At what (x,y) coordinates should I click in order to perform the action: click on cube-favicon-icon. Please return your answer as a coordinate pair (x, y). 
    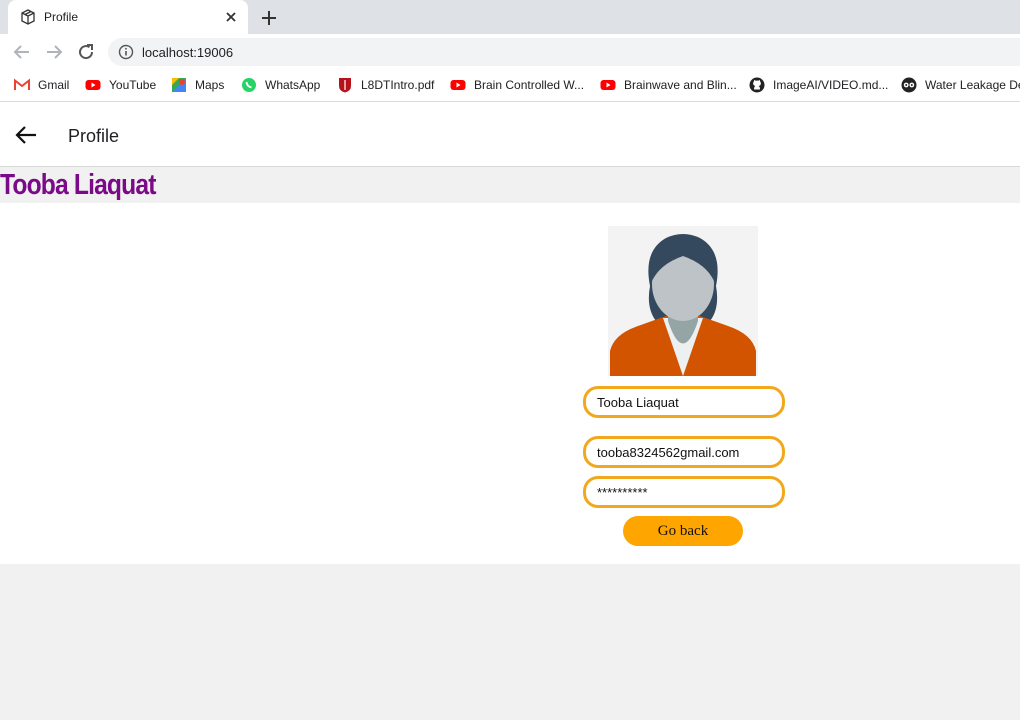
    Looking at the image, I should click on (28, 17).